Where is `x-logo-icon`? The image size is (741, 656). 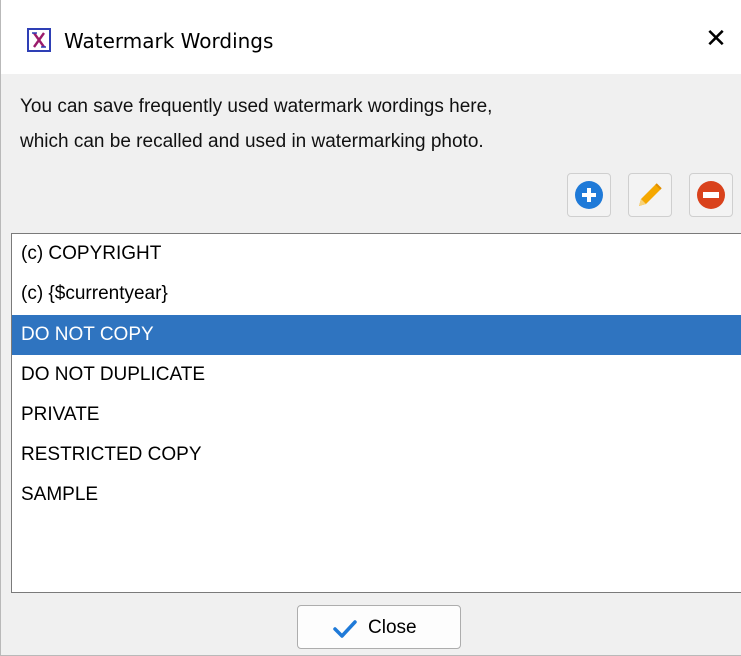 x-logo-icon is located at coordinates (39, 40).